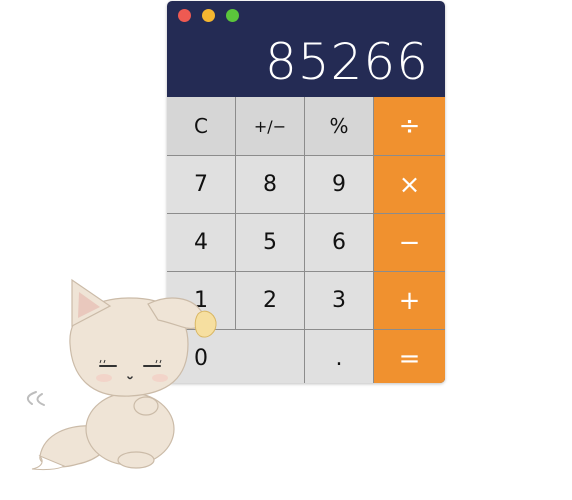 This screenshot has width=572, height=500. I want to click on multiply-button: ×, so click(409, 184).